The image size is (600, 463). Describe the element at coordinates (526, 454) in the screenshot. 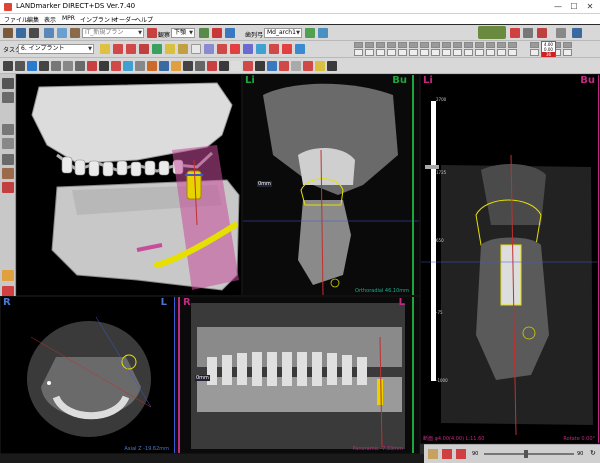

I see `rotation-slider-thumb` at that location.